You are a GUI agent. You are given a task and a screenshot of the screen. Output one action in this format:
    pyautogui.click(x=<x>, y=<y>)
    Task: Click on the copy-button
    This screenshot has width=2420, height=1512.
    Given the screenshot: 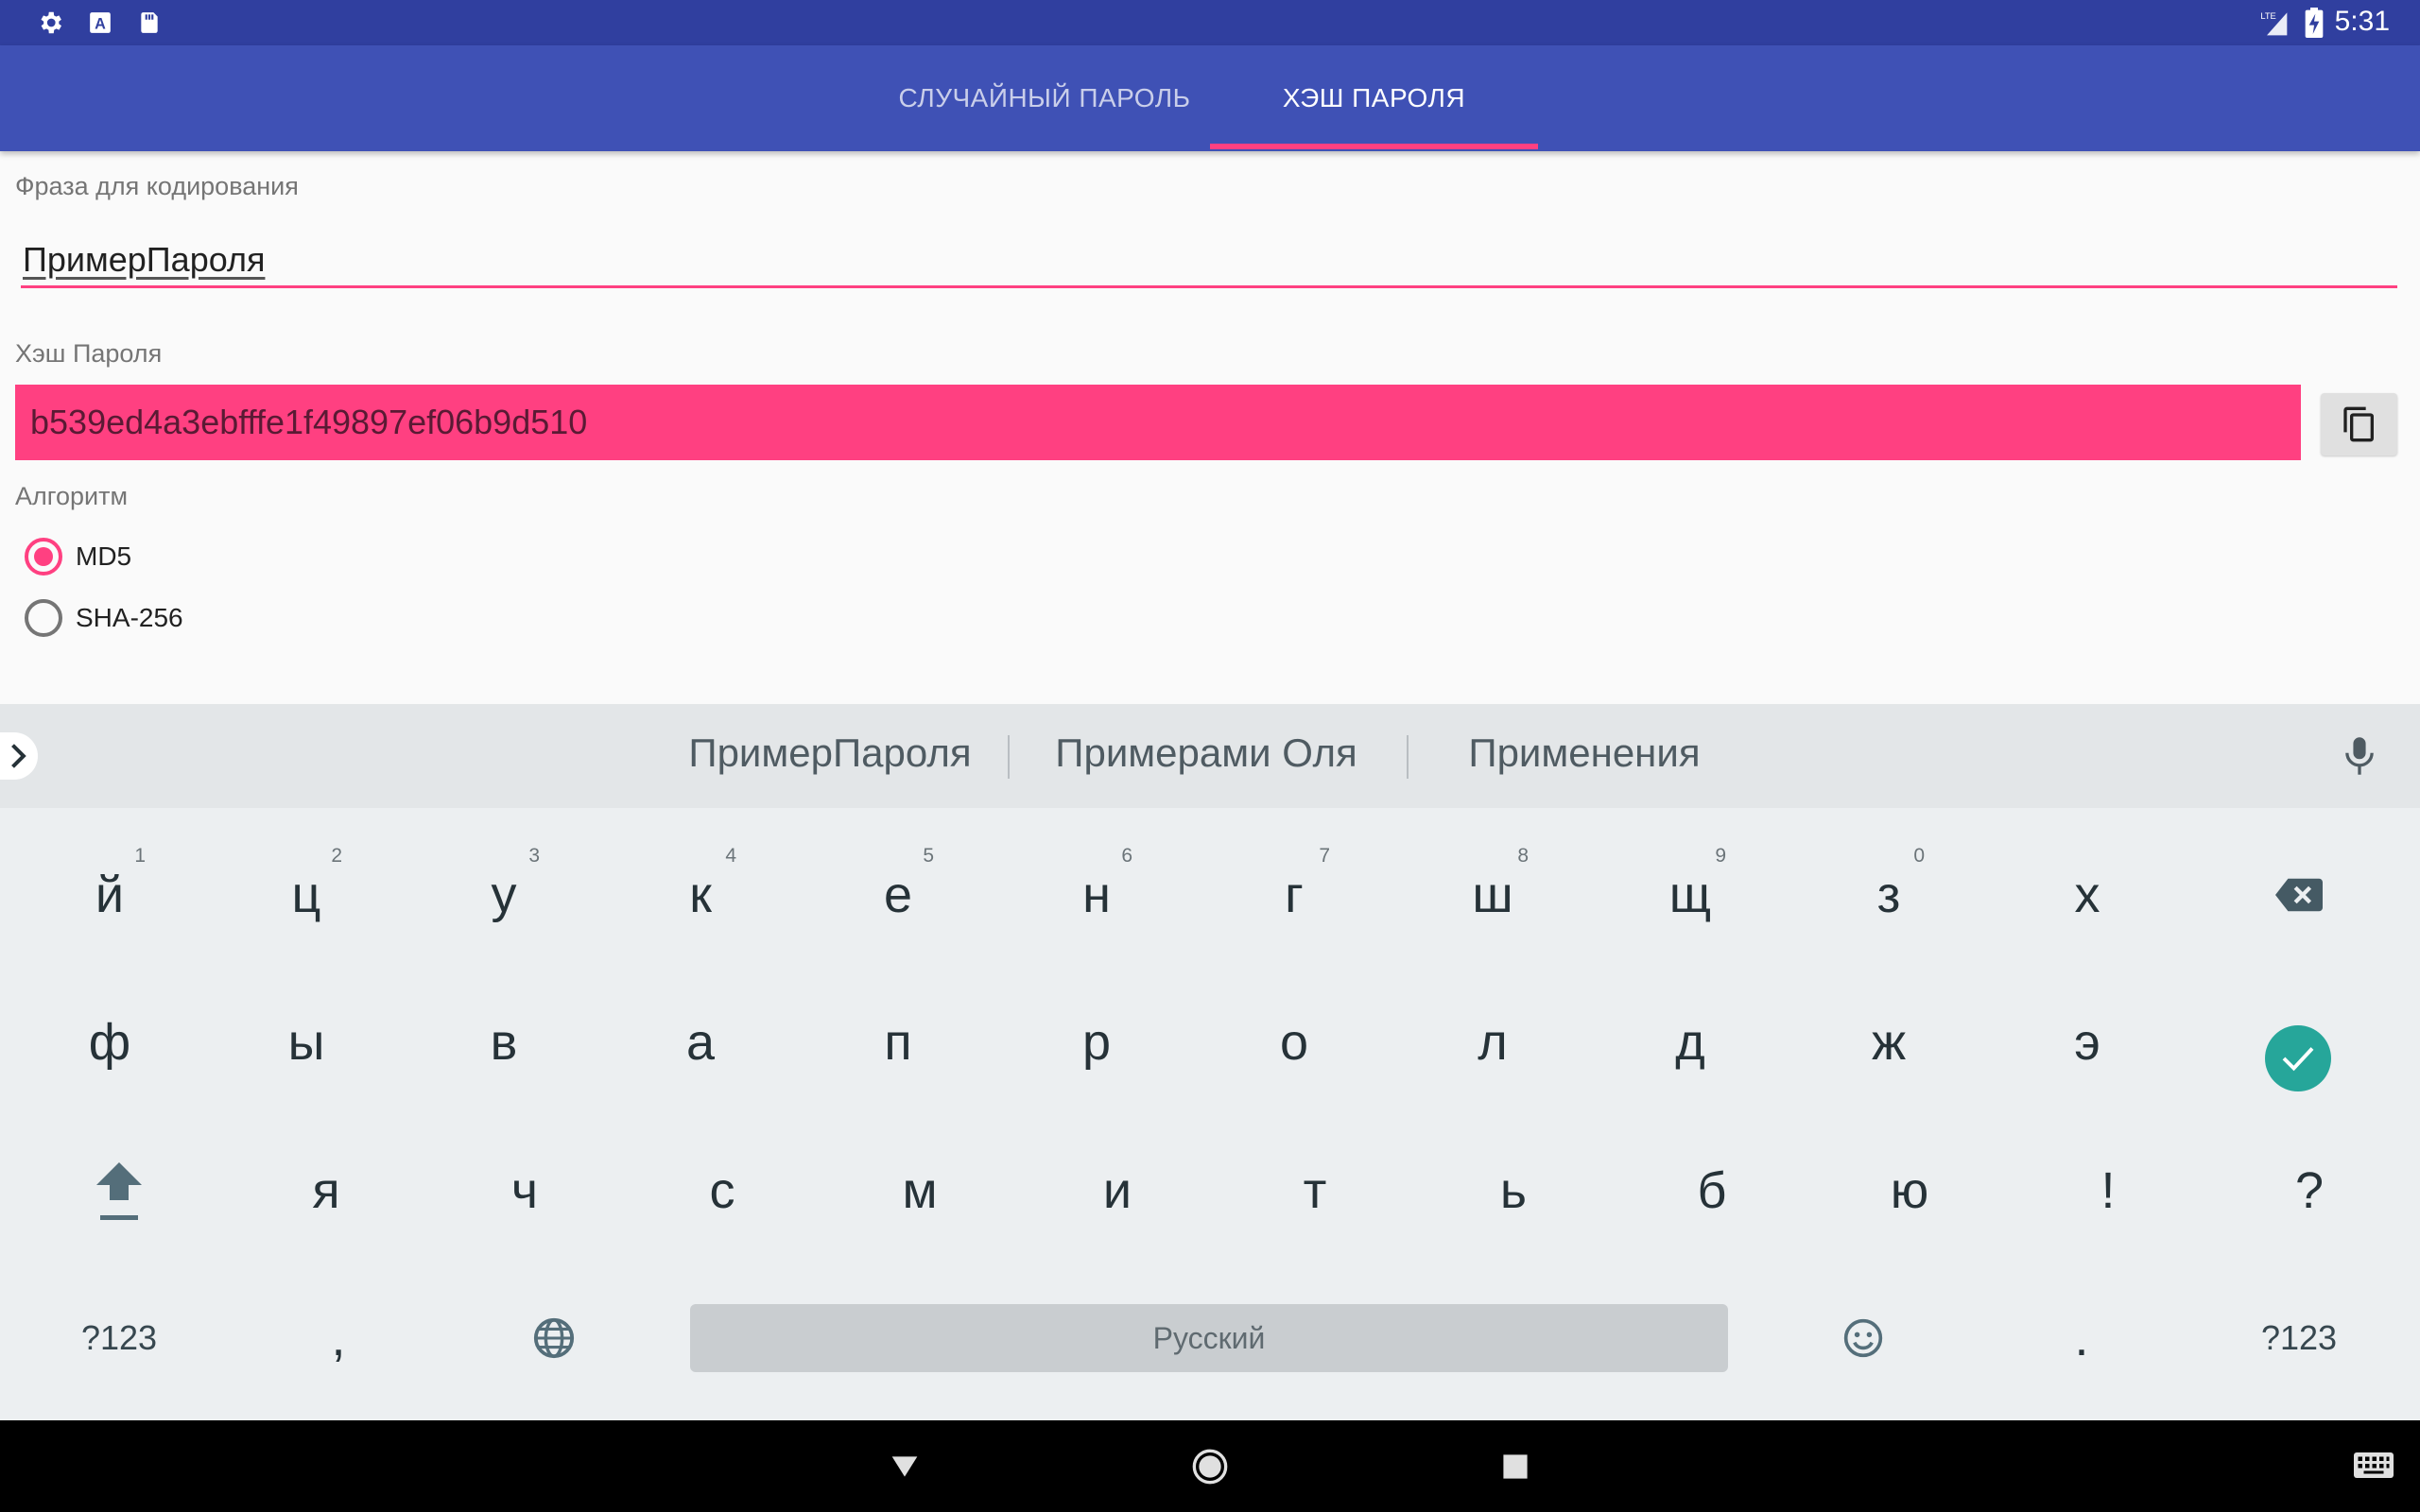 What is the action you would take?
    pyautogui.click(x=2359, y=424)
    